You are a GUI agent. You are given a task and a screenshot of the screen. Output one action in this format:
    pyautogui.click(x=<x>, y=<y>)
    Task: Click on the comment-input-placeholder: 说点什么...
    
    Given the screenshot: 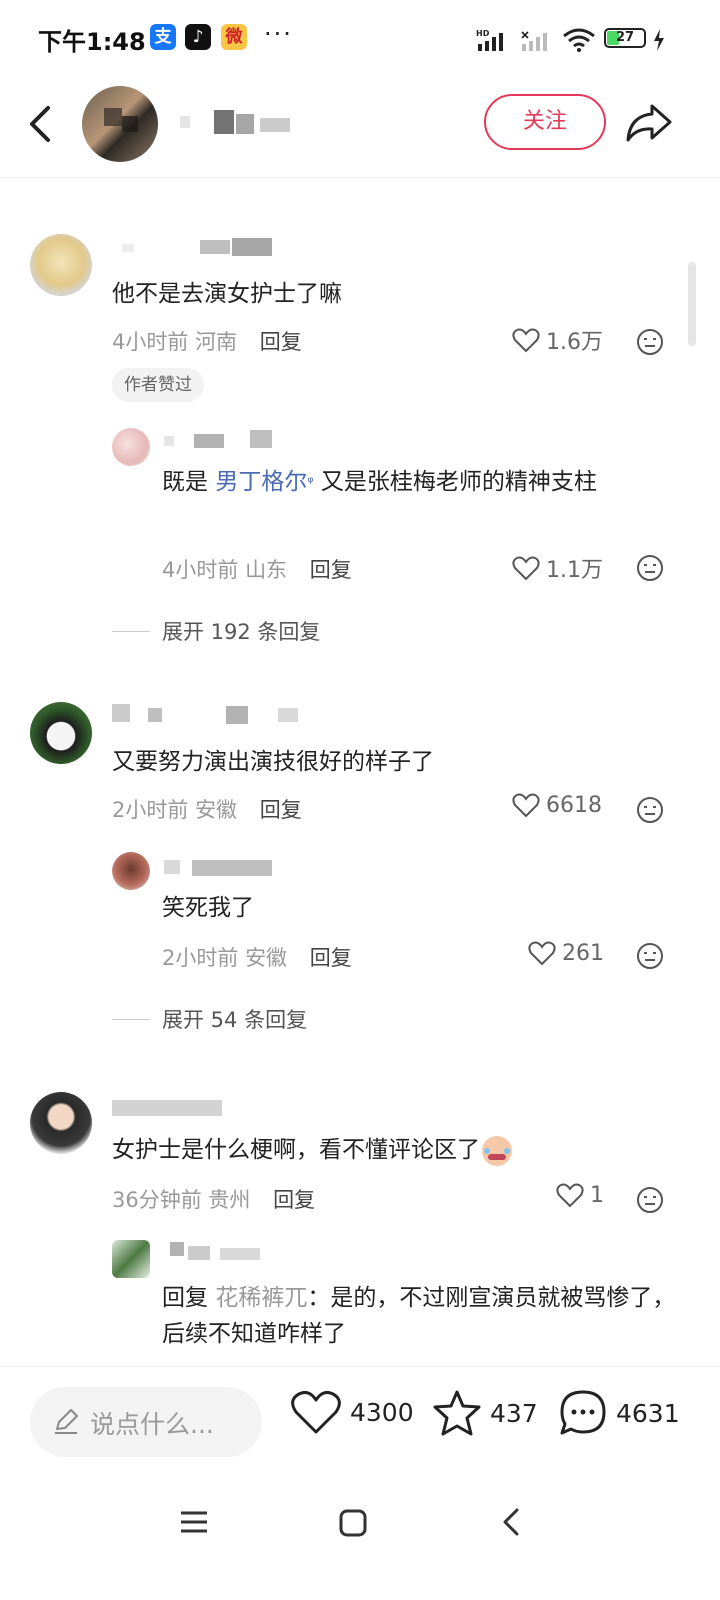 What is the action you would take?
    pyautogui.click(x=152, y=1424)
    